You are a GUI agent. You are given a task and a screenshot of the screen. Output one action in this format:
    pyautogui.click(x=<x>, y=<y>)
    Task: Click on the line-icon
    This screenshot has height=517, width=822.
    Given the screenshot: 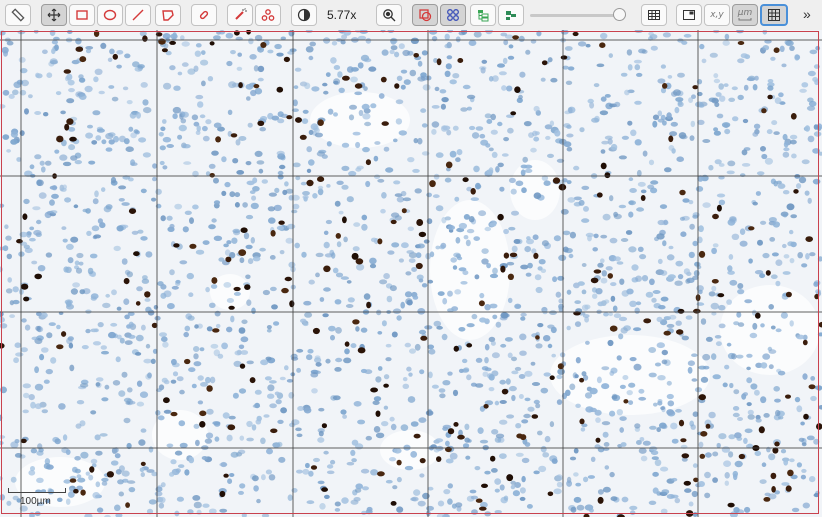 What is the action you would take?
    pyautogui.click(x=138, y=15)
    